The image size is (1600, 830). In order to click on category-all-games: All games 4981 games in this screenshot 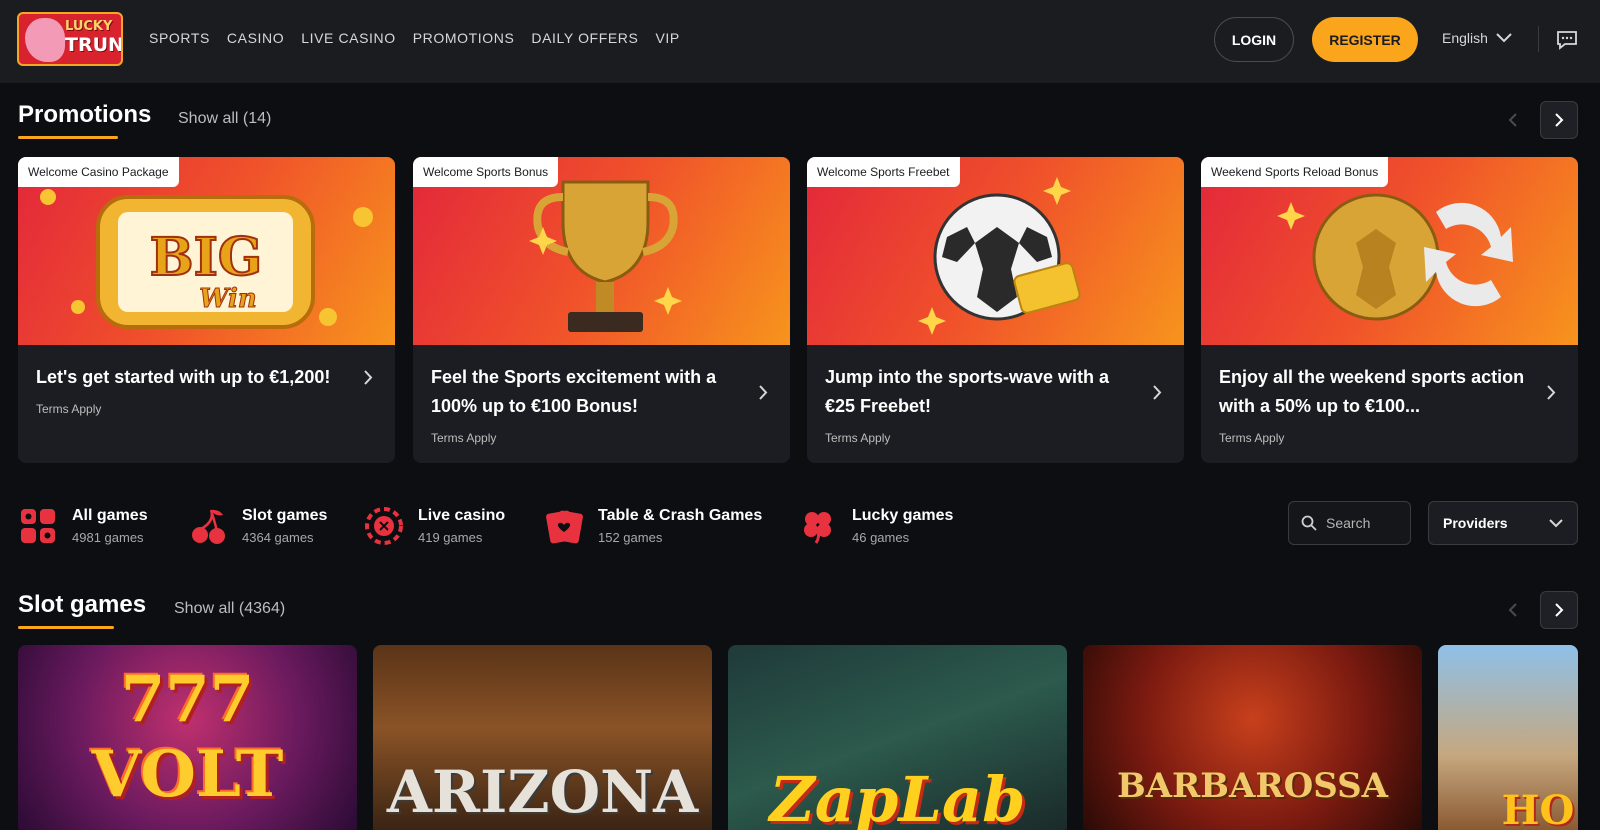, I will do `click(83, 526)`.